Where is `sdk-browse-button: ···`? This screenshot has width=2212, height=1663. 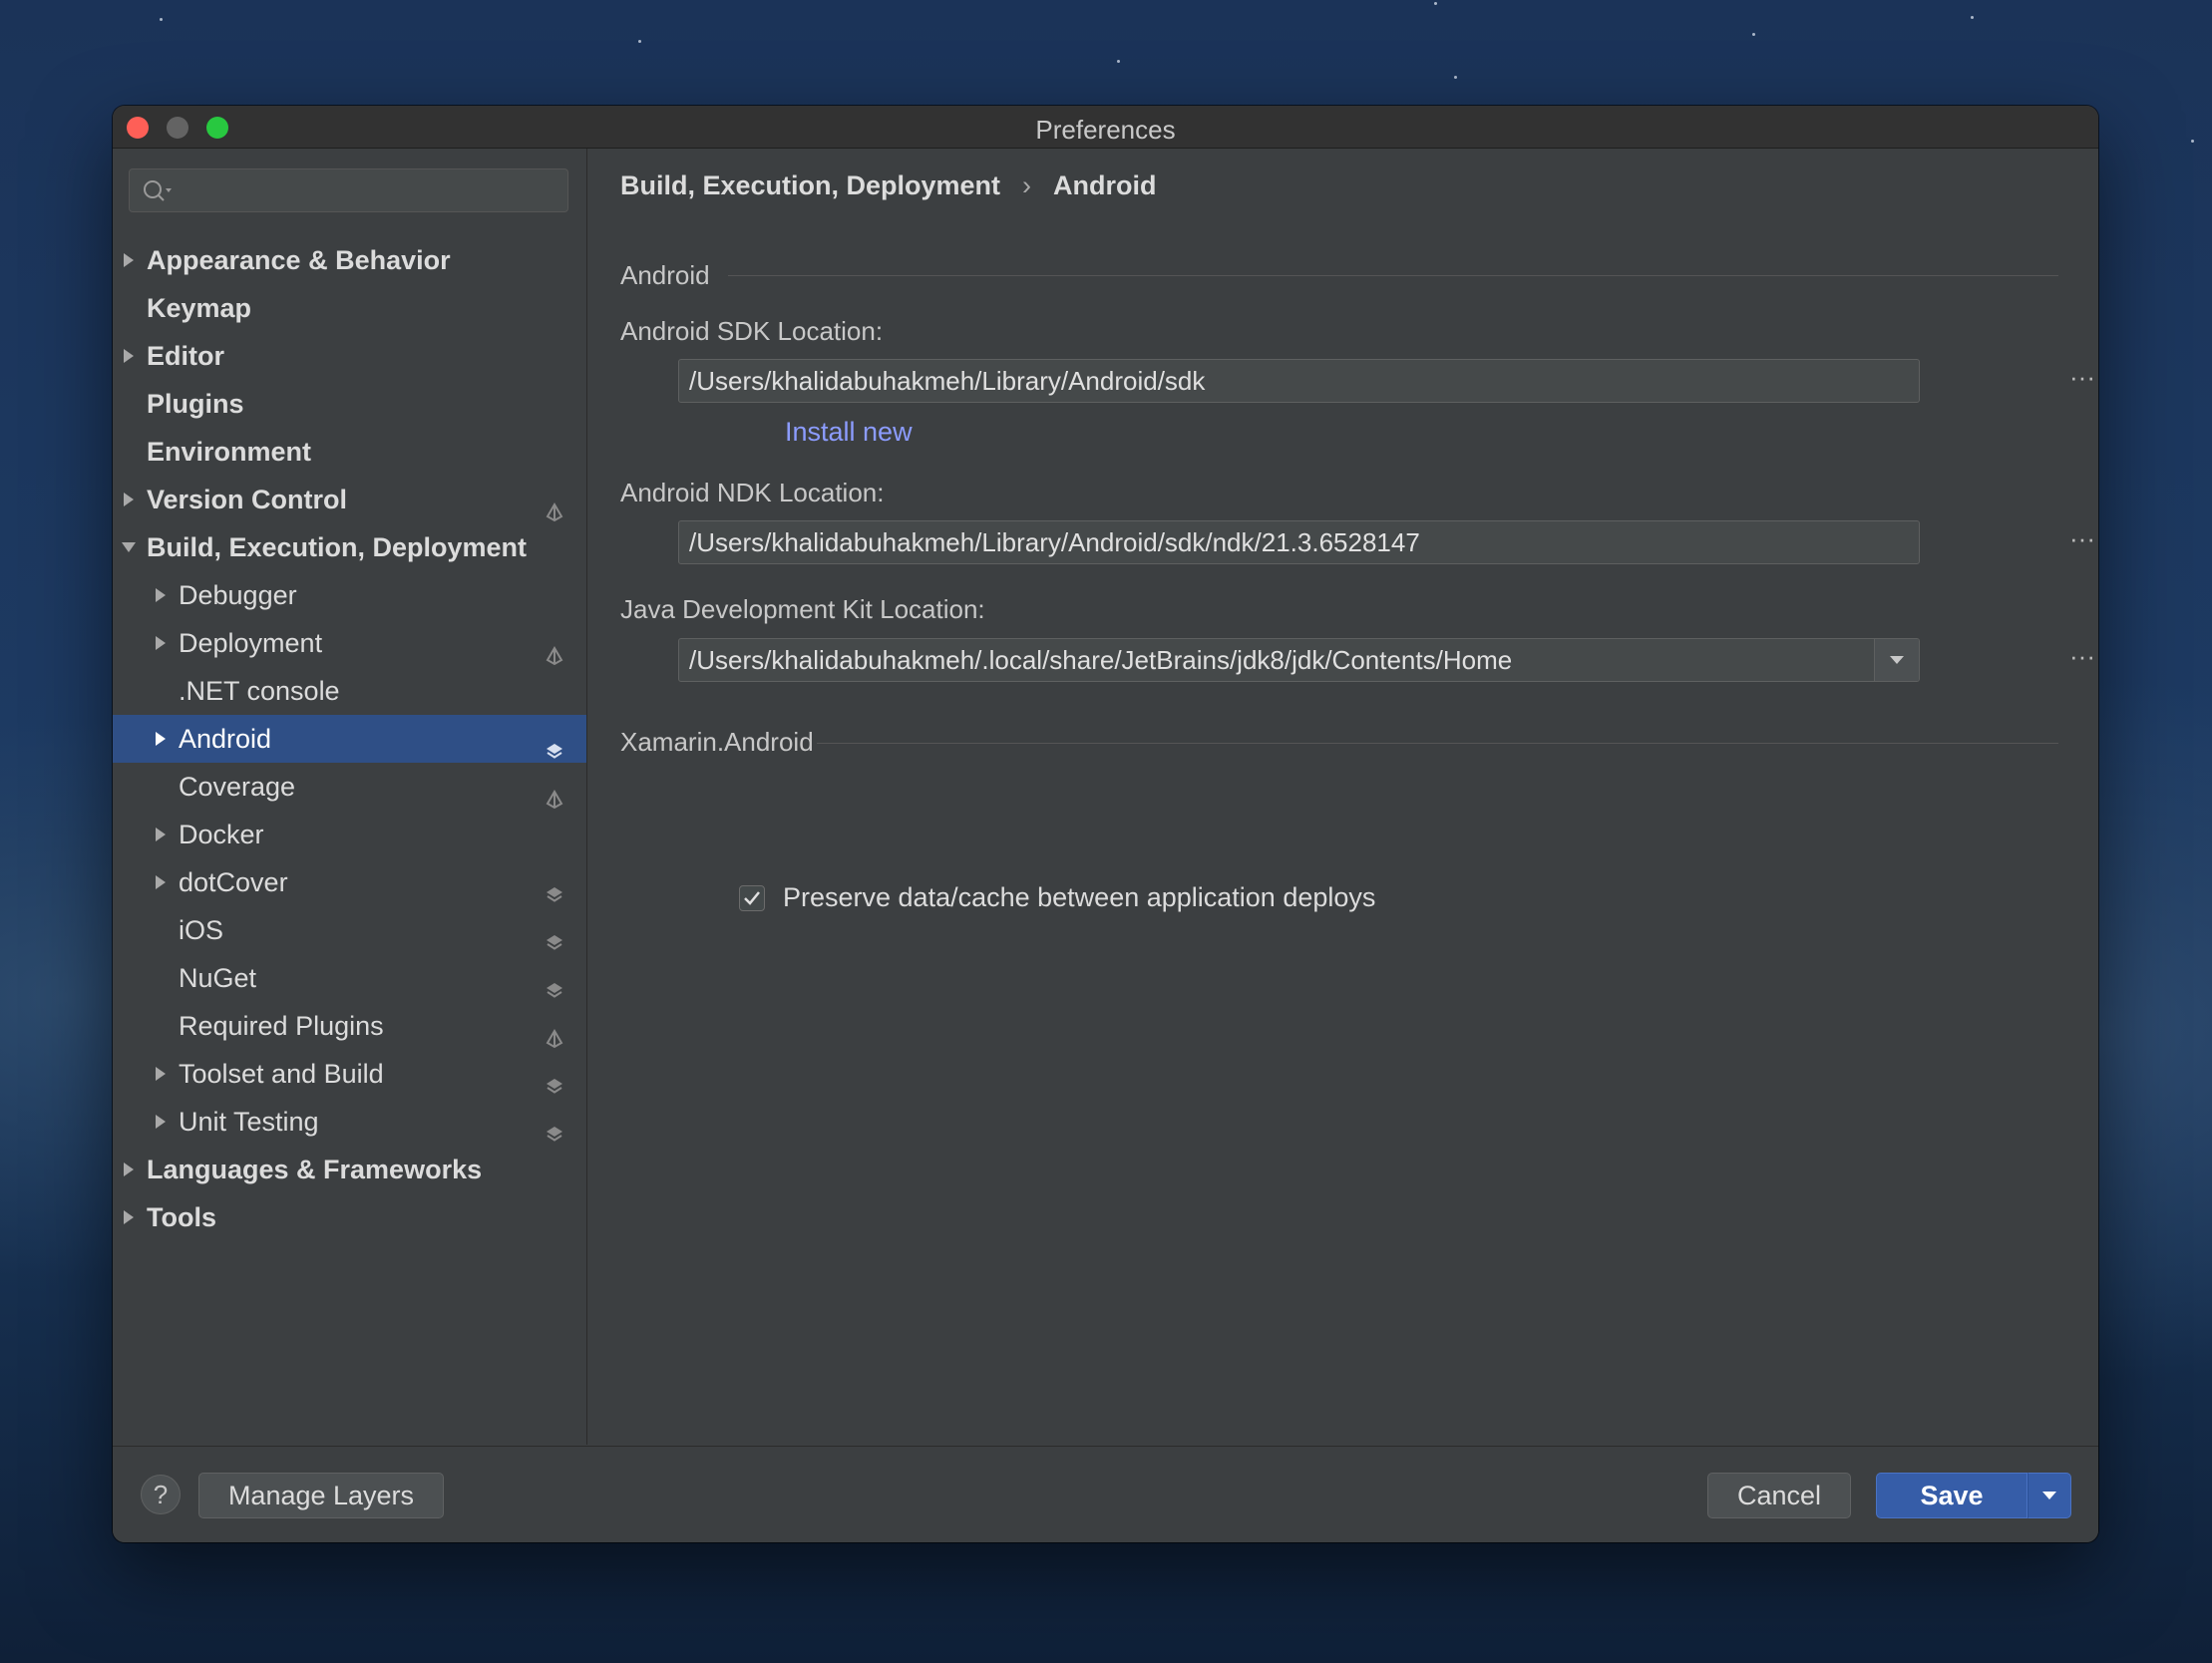
sdk-browse-button: ··· is located at coordinates (2081, 380).